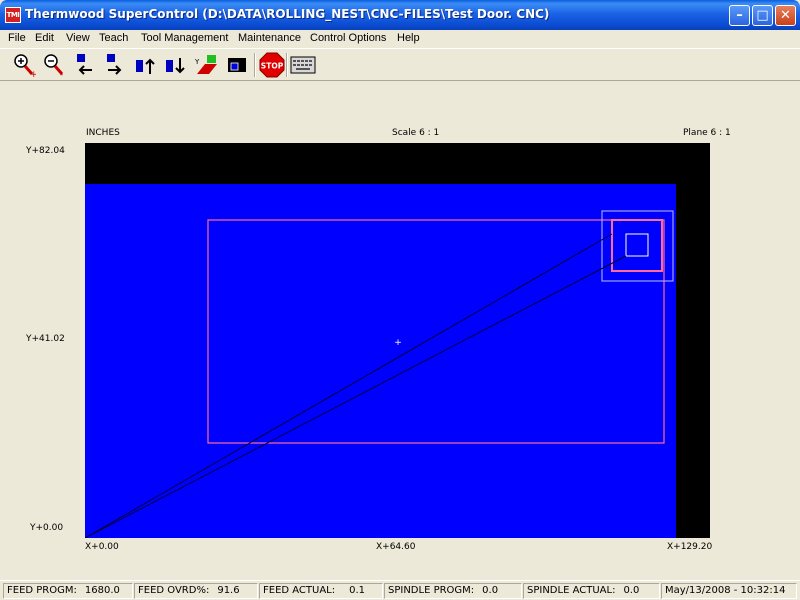 The image size is (800, 600). Describe the element at coordinates (176, 65) in the screenshot. I see `move-down-icon` at that location.